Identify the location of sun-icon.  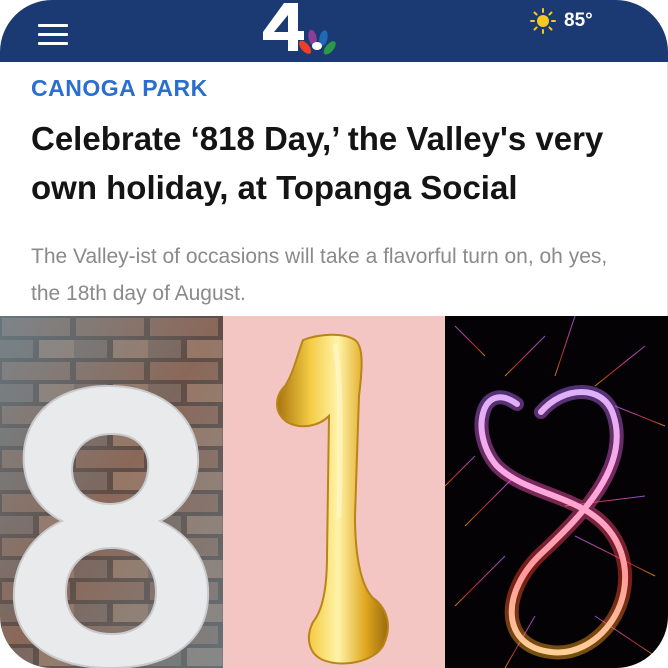
(543, 21).